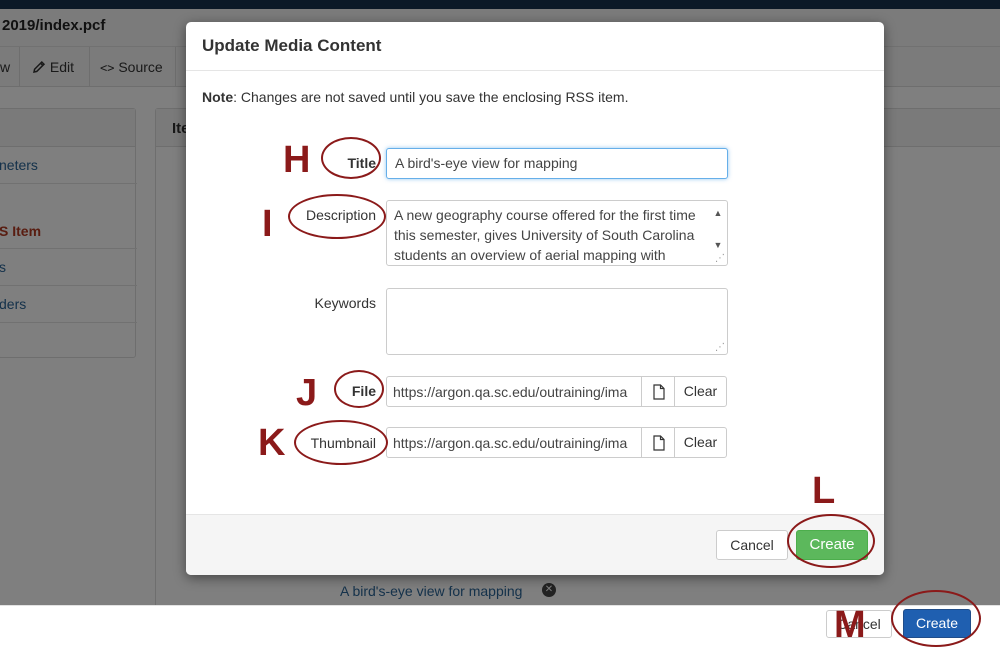  I want to click on modal-title: Update Media Content, so click(535, 46).